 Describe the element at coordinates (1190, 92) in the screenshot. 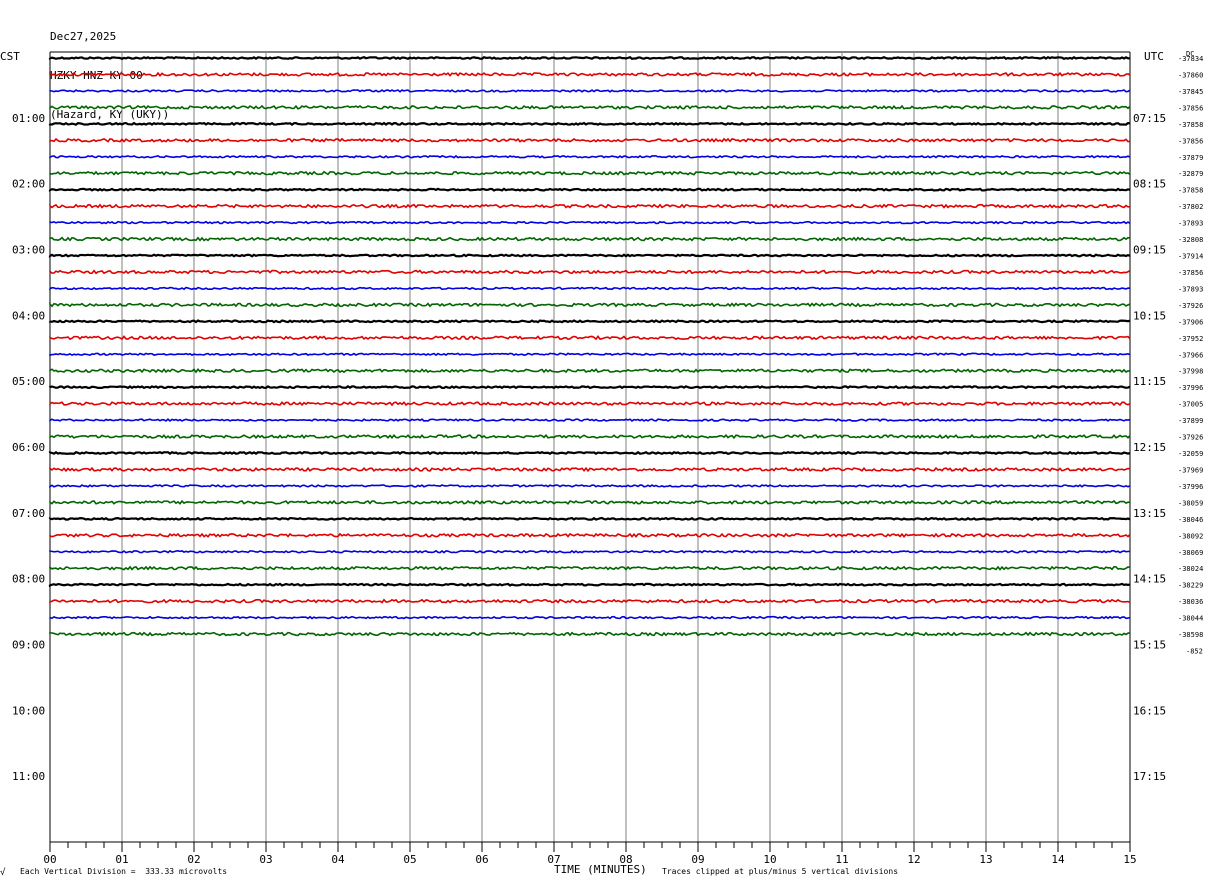

I see `trace-offset-label: -37845` at that location.